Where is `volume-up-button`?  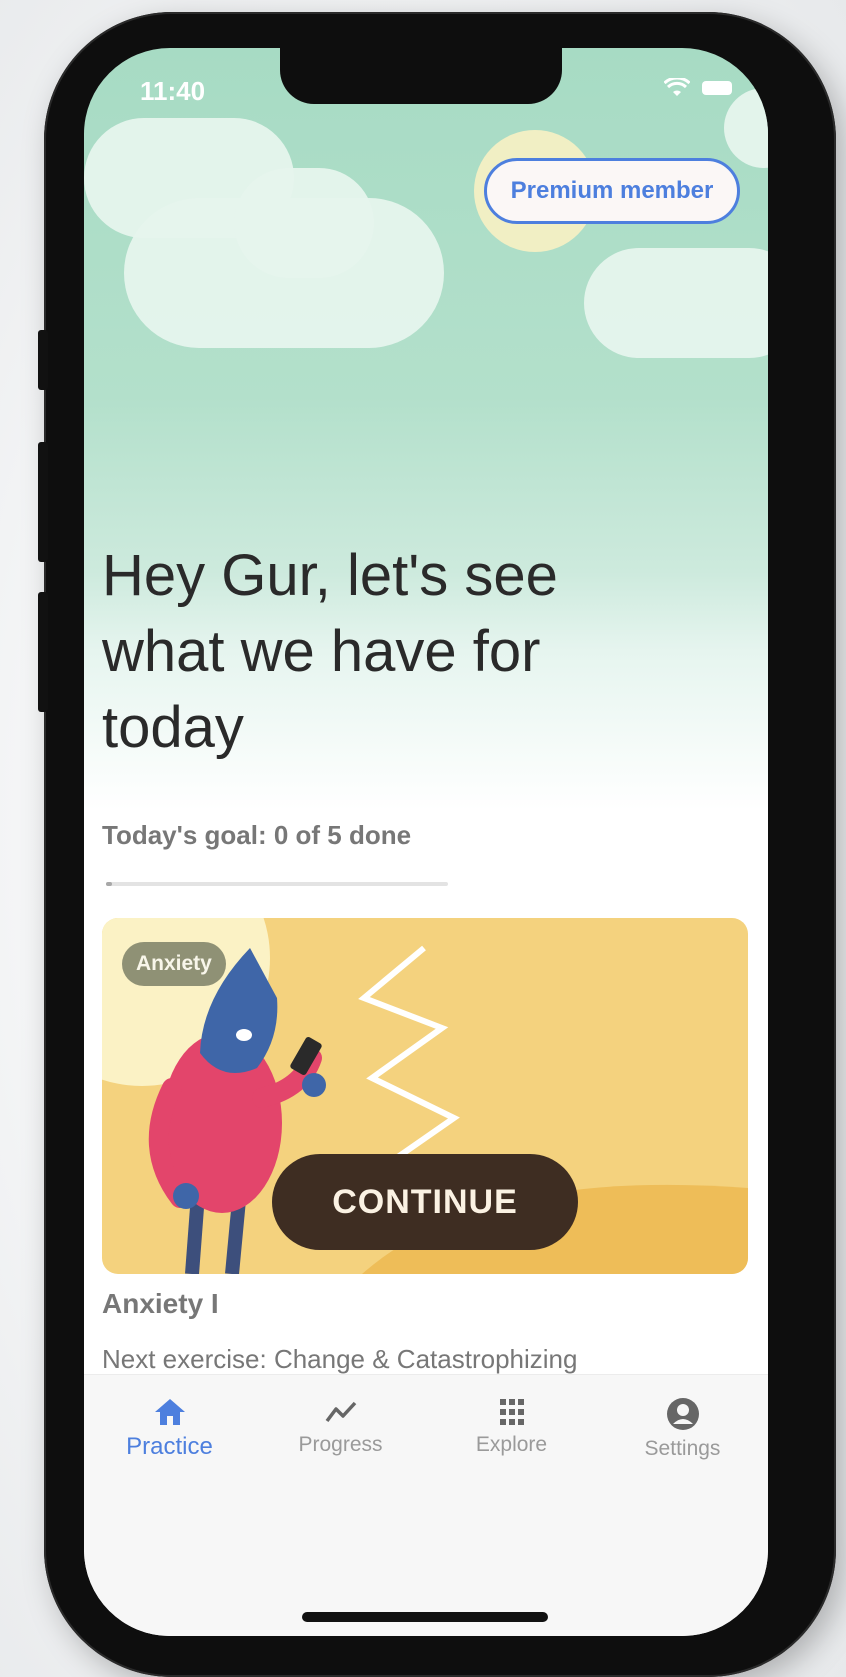 volume-up-button is located at coordinates (43, 502).